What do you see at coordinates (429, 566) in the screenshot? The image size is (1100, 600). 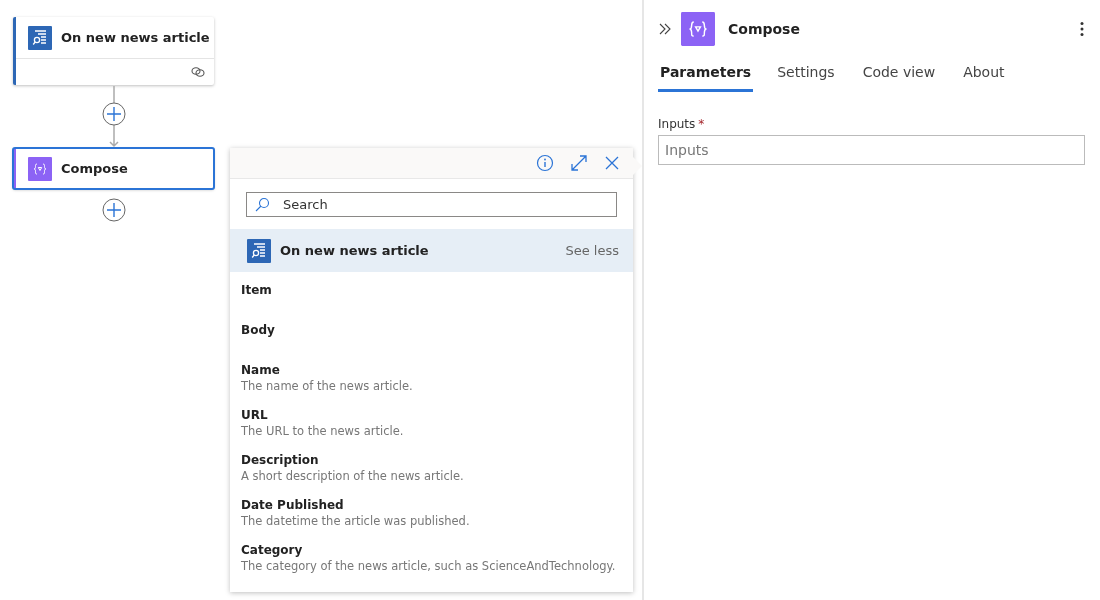 I see `token-description: The category of the news article, such as ScienceAndTechnology.` at bounding box center [429, 566].